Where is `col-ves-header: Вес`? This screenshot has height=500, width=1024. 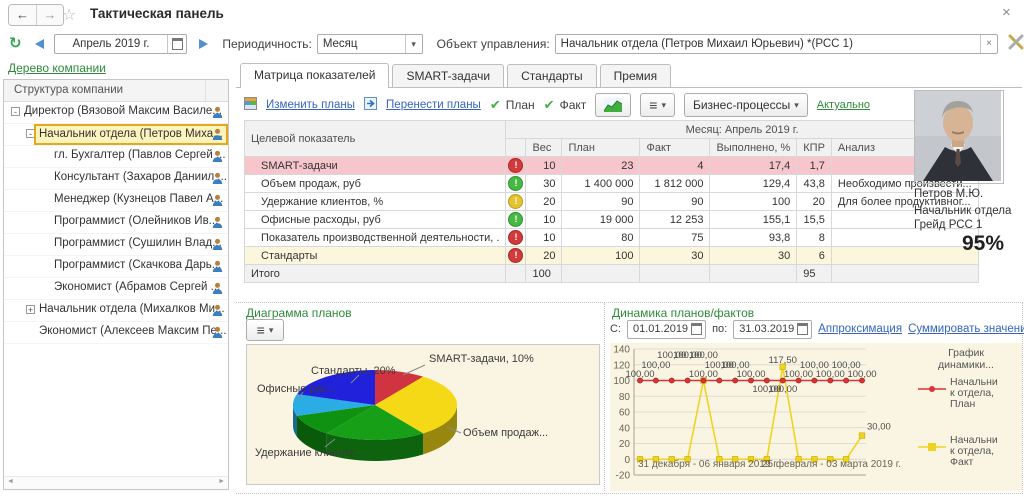 col-ves-header: Вес is located at coordinates (544, 147).